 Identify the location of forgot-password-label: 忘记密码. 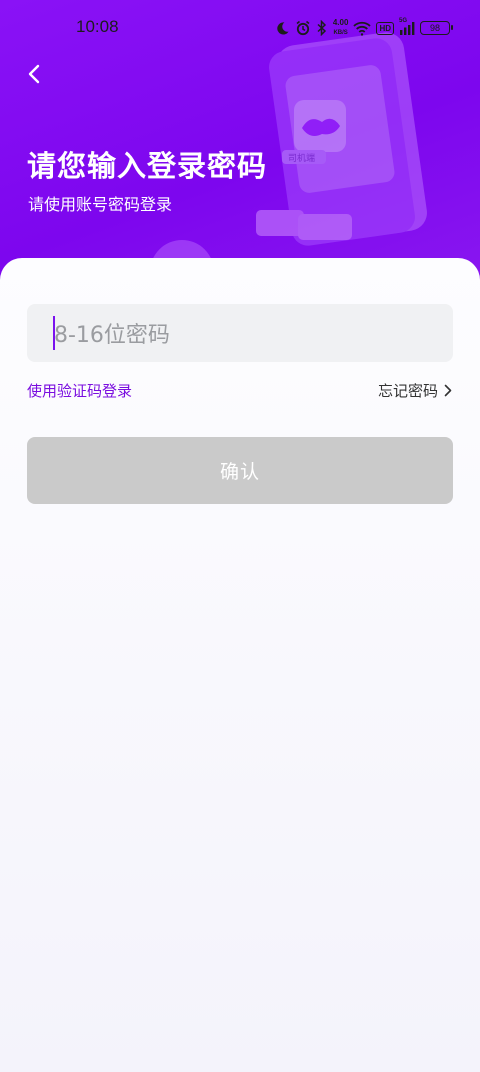
(407, 391).